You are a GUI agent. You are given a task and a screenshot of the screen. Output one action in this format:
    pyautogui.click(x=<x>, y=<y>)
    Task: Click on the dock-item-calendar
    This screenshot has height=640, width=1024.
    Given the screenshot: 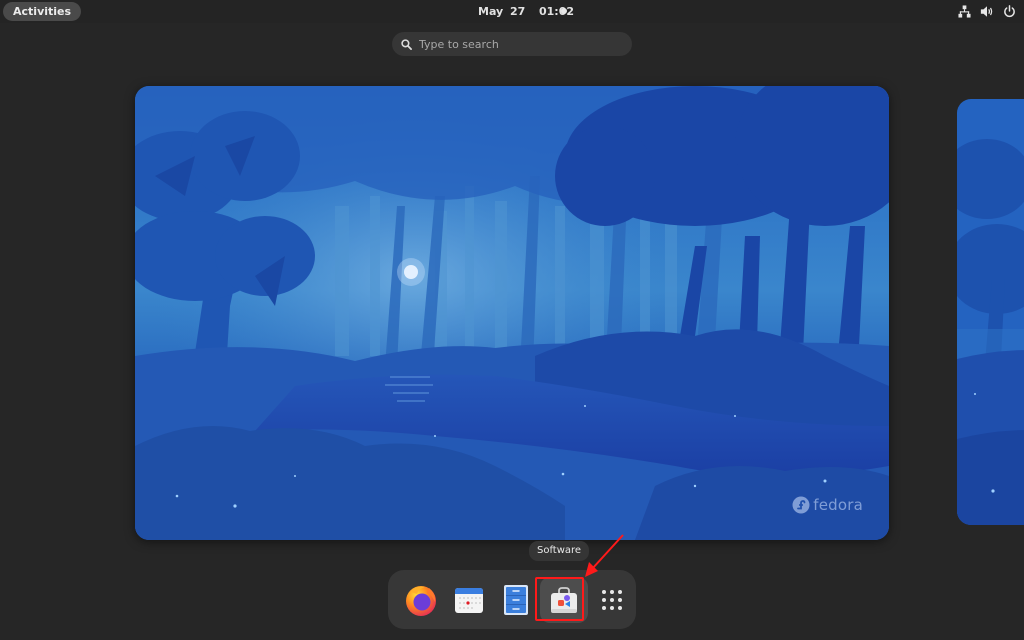 What is the action you would take?
    pyautogui.click(x=469, y=600)
    